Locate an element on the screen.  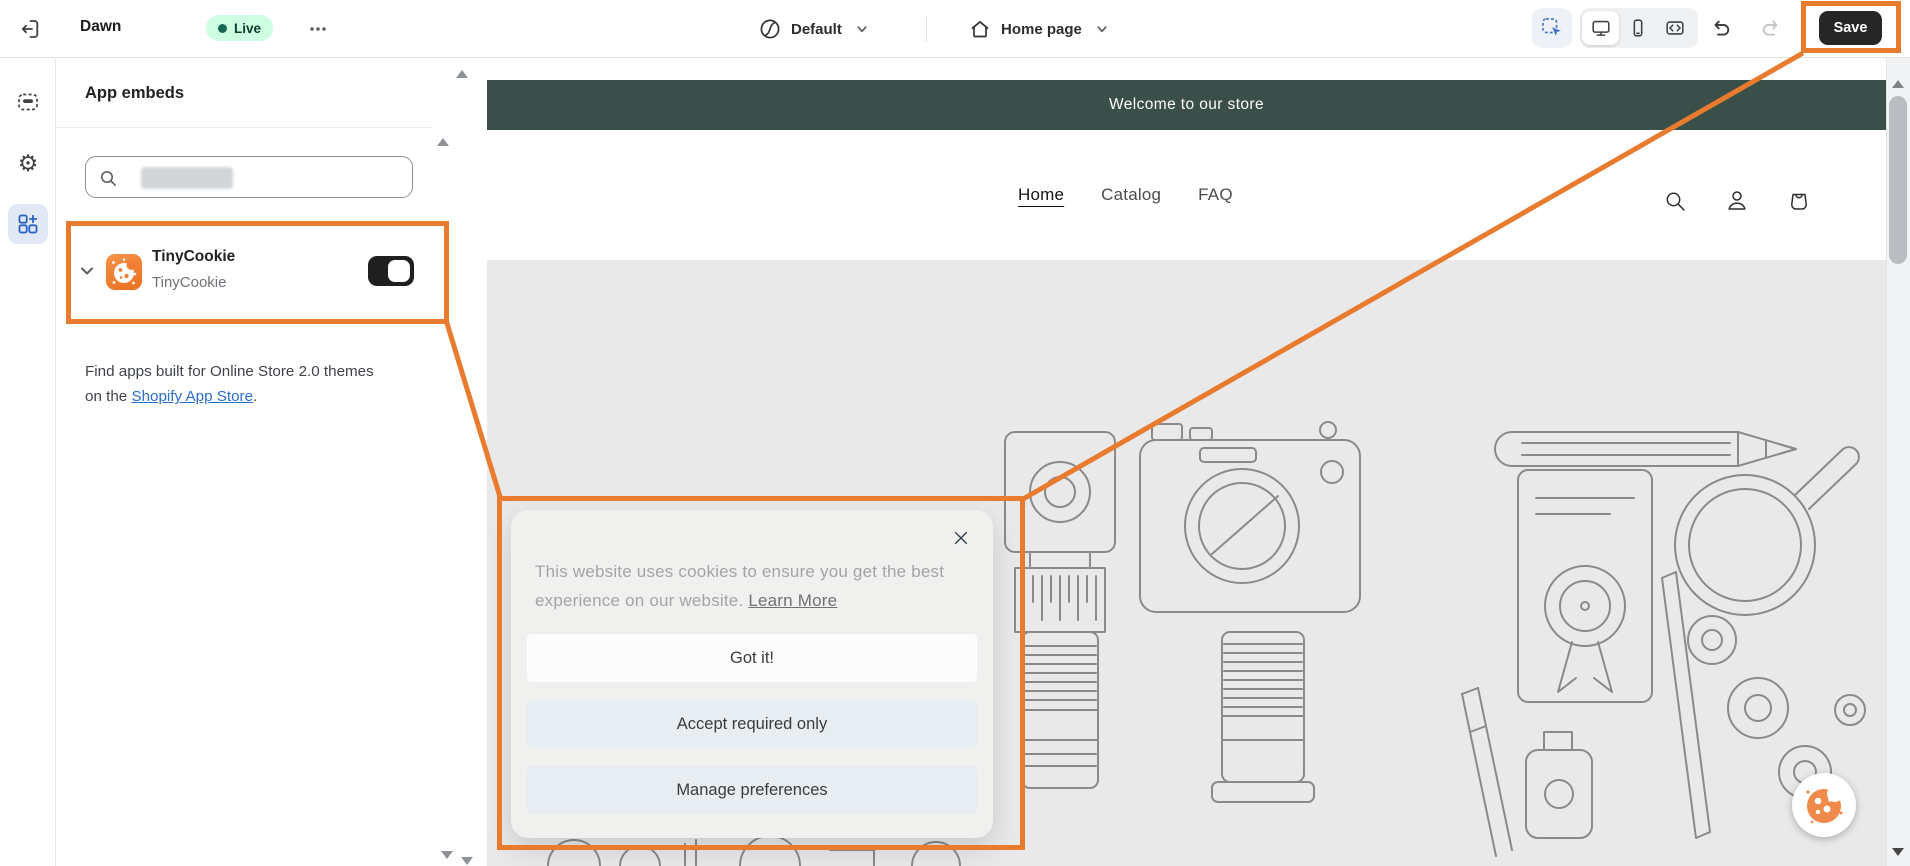
learn-more-link: Learn More is located at coordinates (792, 600).